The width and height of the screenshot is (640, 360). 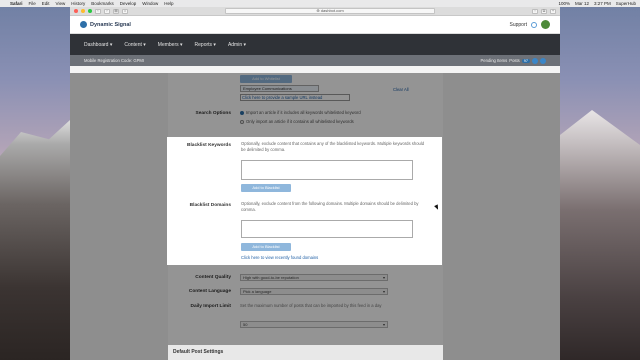 I want to click on default-post-settings-header: Default Post Settings, so click(x=305, y=352).